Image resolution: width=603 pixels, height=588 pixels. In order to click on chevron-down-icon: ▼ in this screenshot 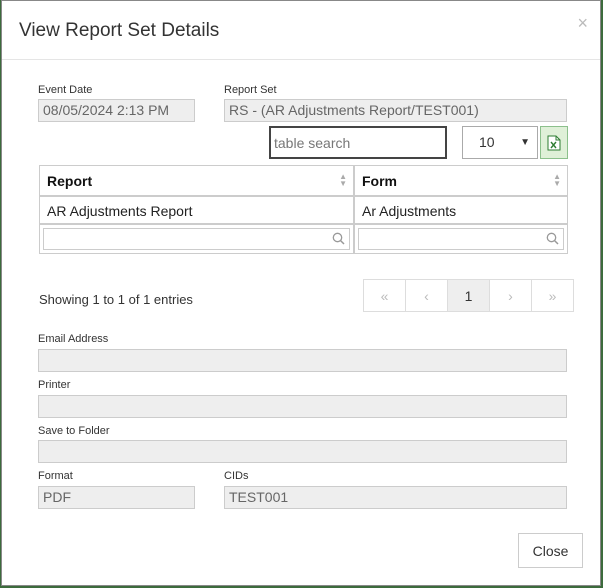, I will do `click(525, 142)`.